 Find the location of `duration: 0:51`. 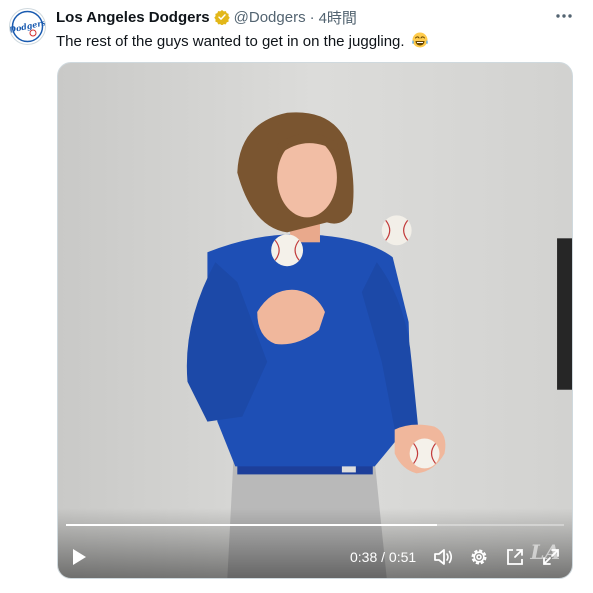

duration: 0:51 is located at coordinates (402, 557).